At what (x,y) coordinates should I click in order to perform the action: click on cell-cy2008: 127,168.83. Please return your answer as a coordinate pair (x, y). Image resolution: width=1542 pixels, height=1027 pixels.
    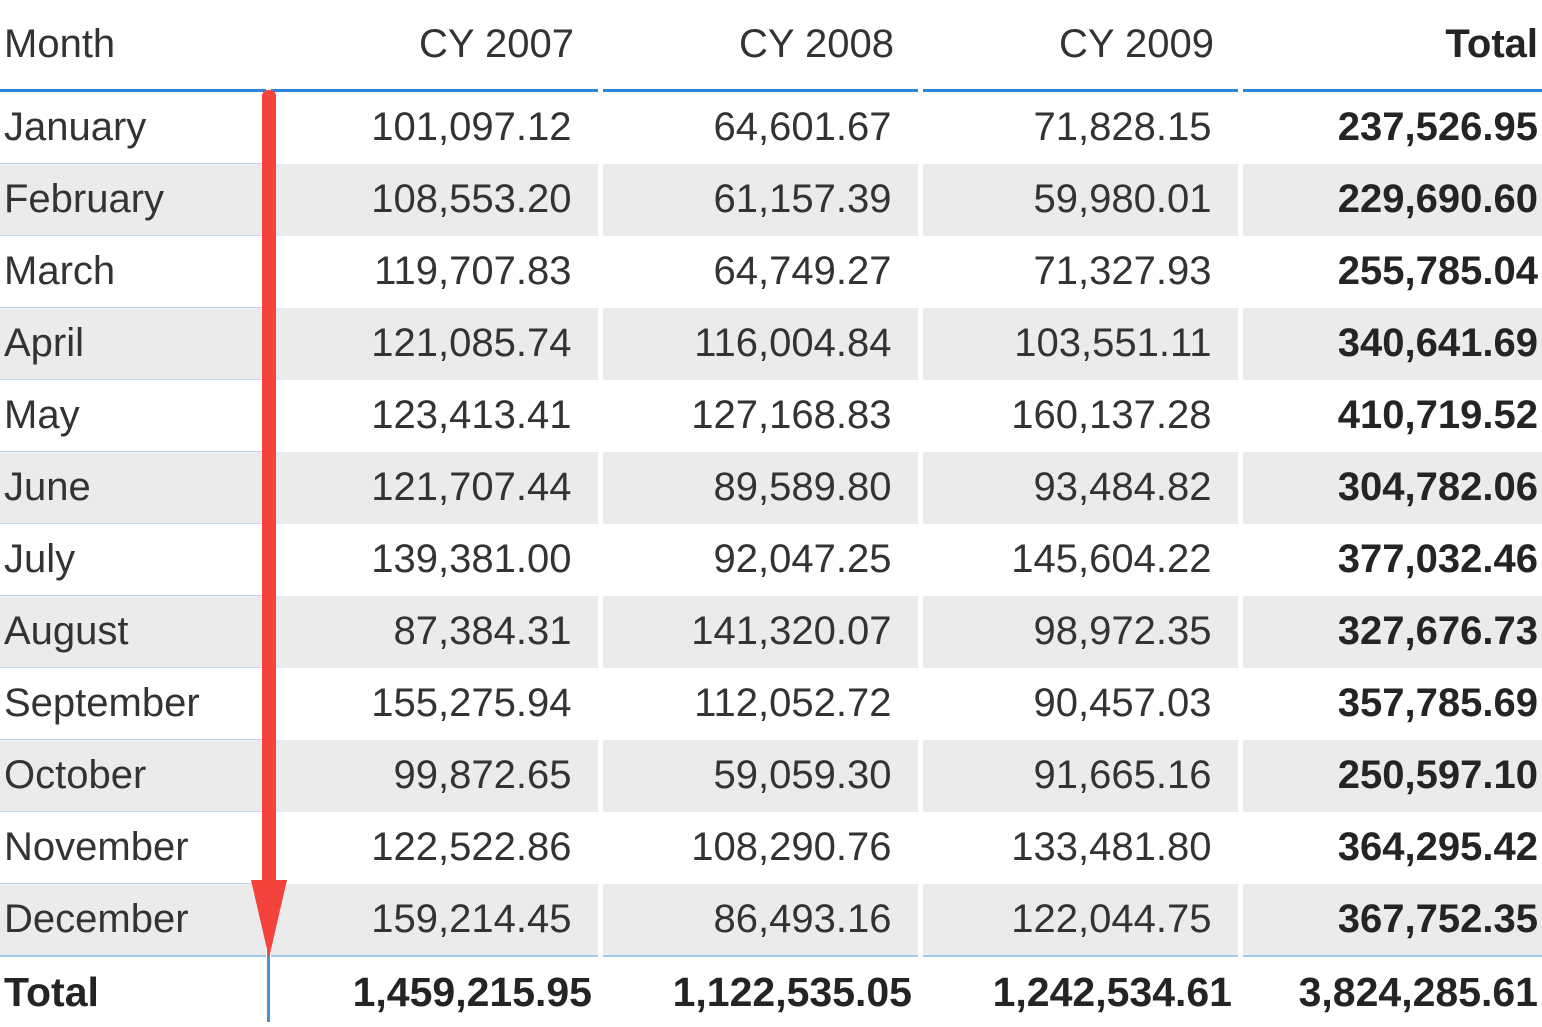
    Looking at the image, I should click on (758, 415).